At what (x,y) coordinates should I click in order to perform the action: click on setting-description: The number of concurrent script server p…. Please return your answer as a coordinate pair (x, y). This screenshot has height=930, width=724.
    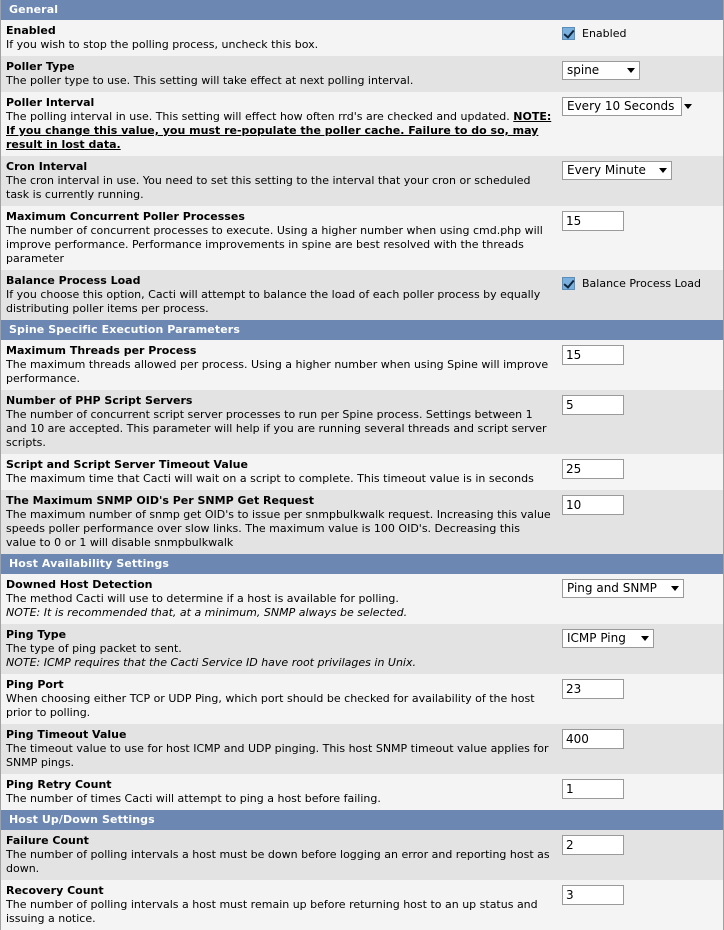
    Looking at the image, I should click on (276, 428).